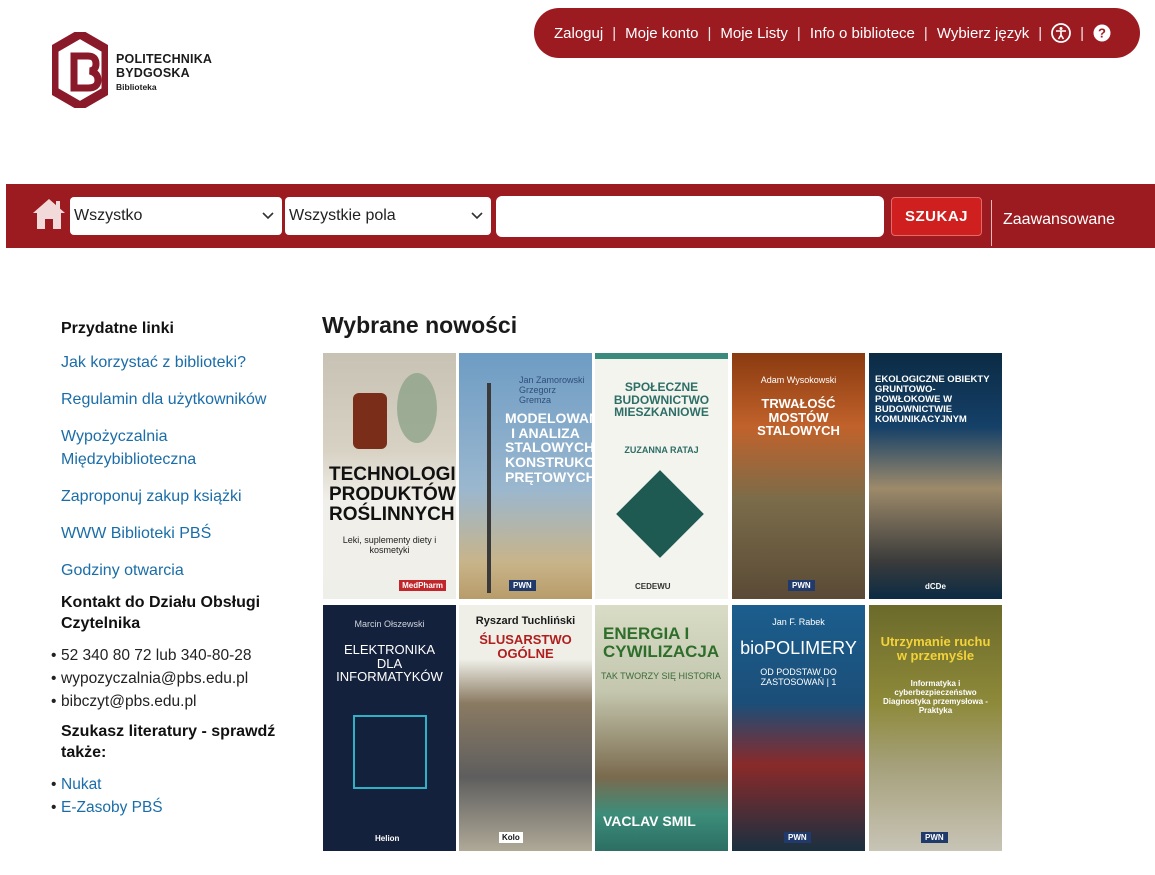  Describe the element at coordinates (653, 586) in the screenshot. I see `book-publisher: CEDEWU` at that location.